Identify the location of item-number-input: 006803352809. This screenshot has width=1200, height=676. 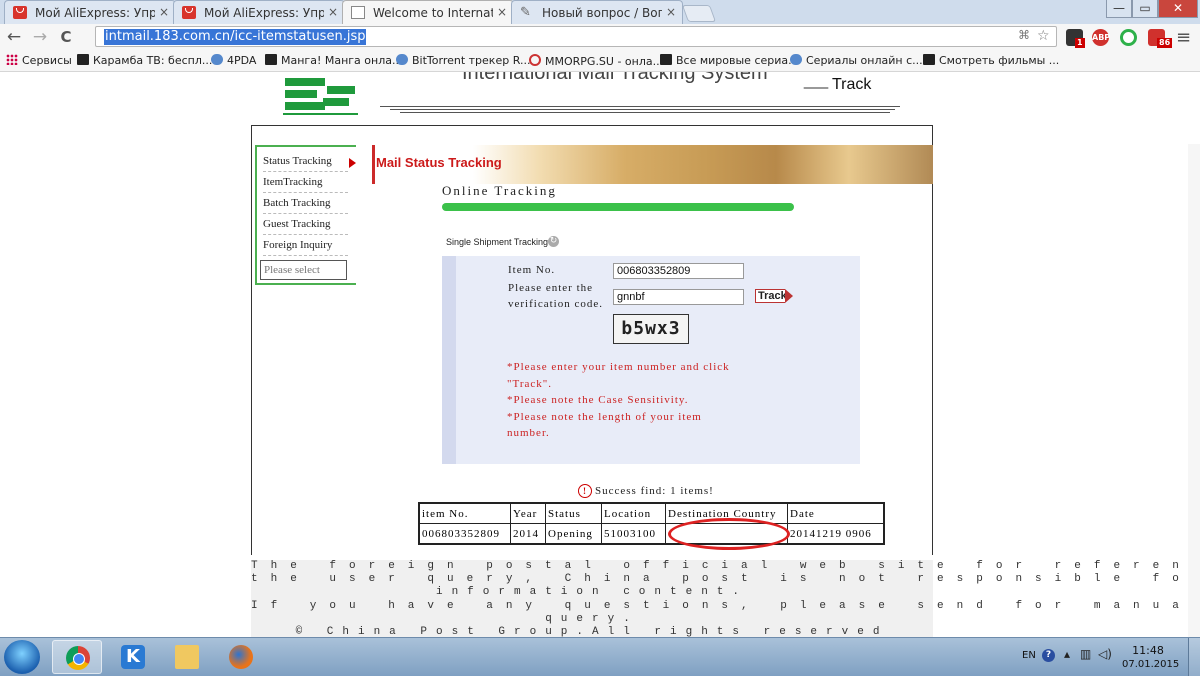
(678, 271).